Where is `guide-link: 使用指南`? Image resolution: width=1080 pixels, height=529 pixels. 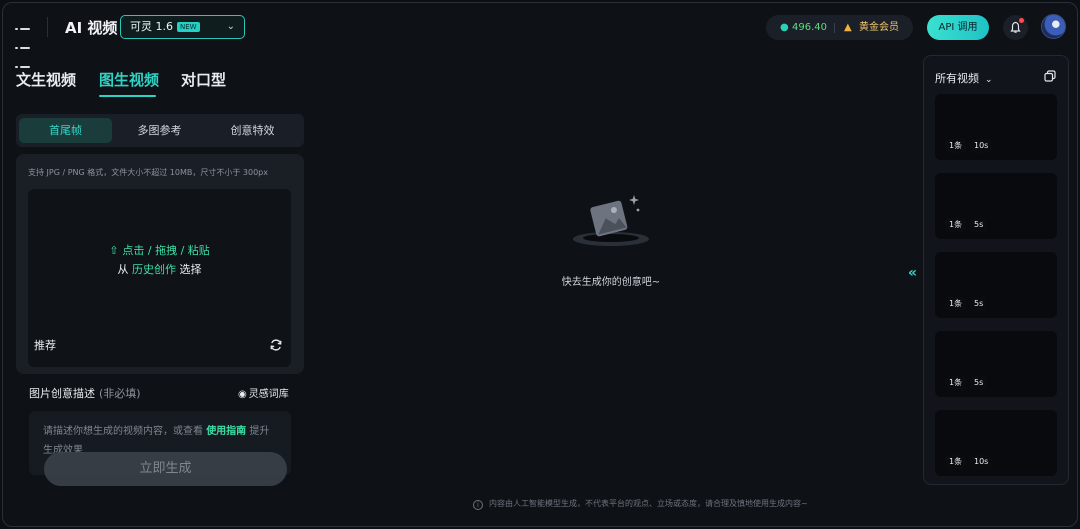 guide-link: 使用指南 is located at coordinates (226, 431).